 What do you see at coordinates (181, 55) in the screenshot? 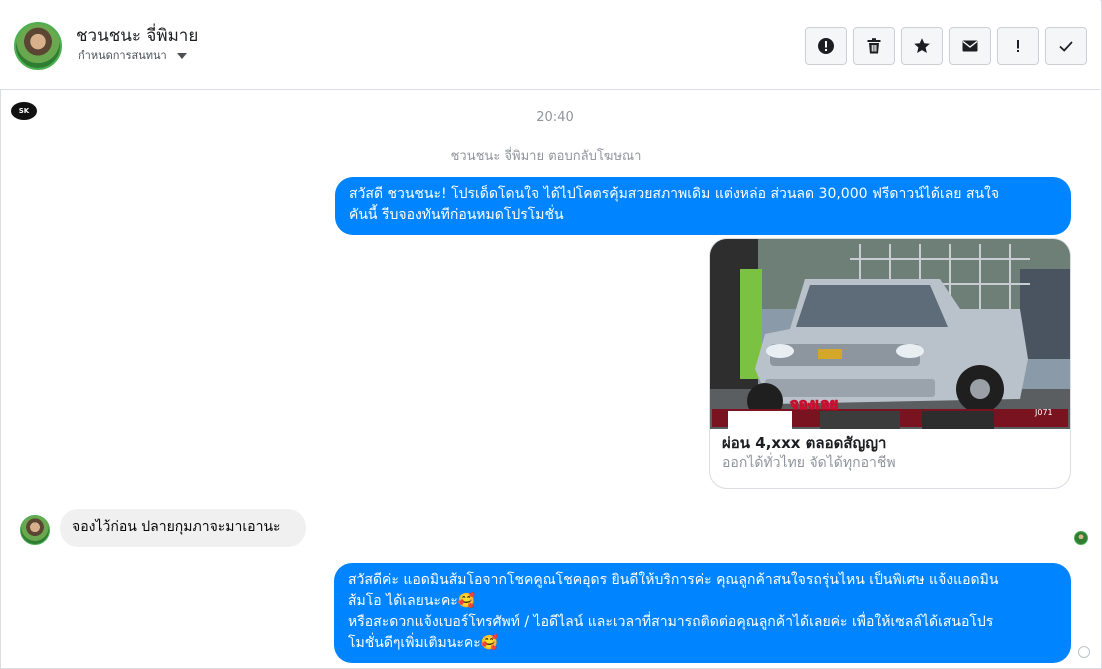
I see `caret-down-icon` at bounding box center [181, 55].